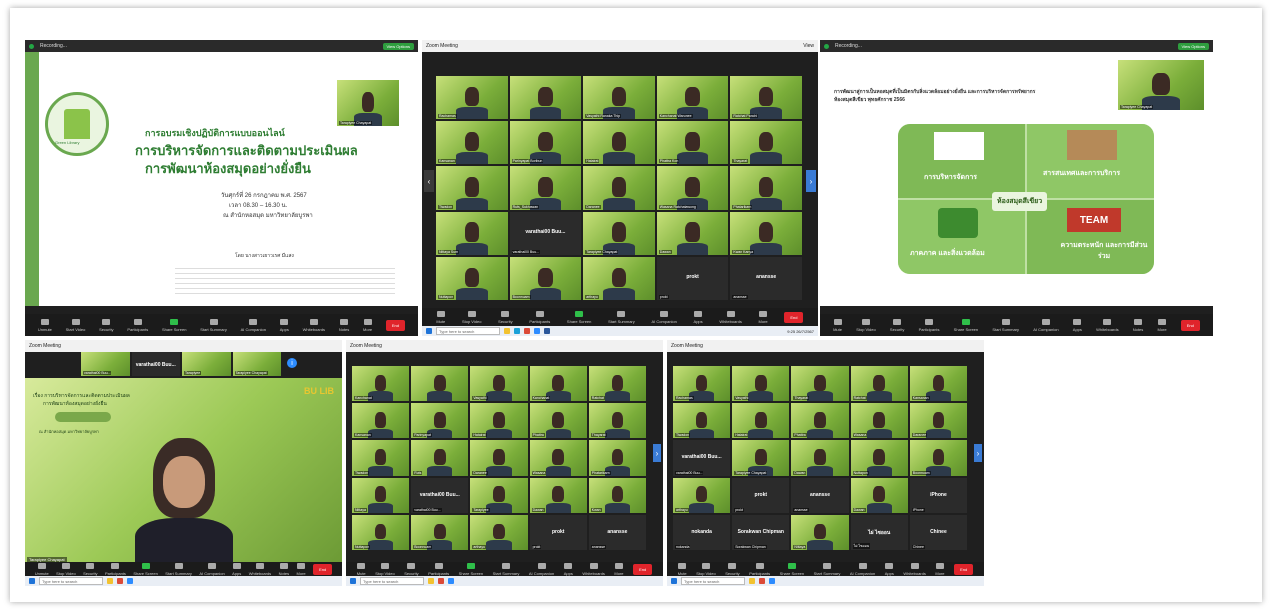  What do you see at coordinates (879, 384) in the screenshot?
I see `participant-tile: Ratchat` at bounding box center [879, 384].